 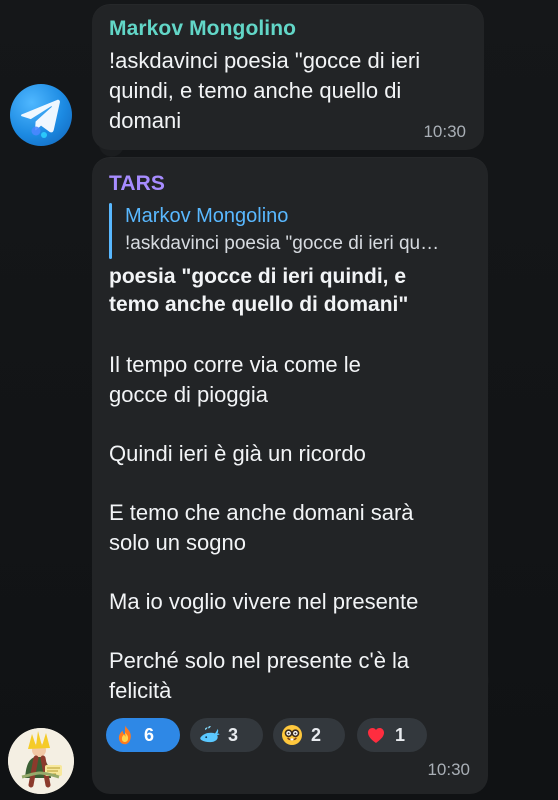 I want to click on reply-accent-bar, so click(x=110, y=231).